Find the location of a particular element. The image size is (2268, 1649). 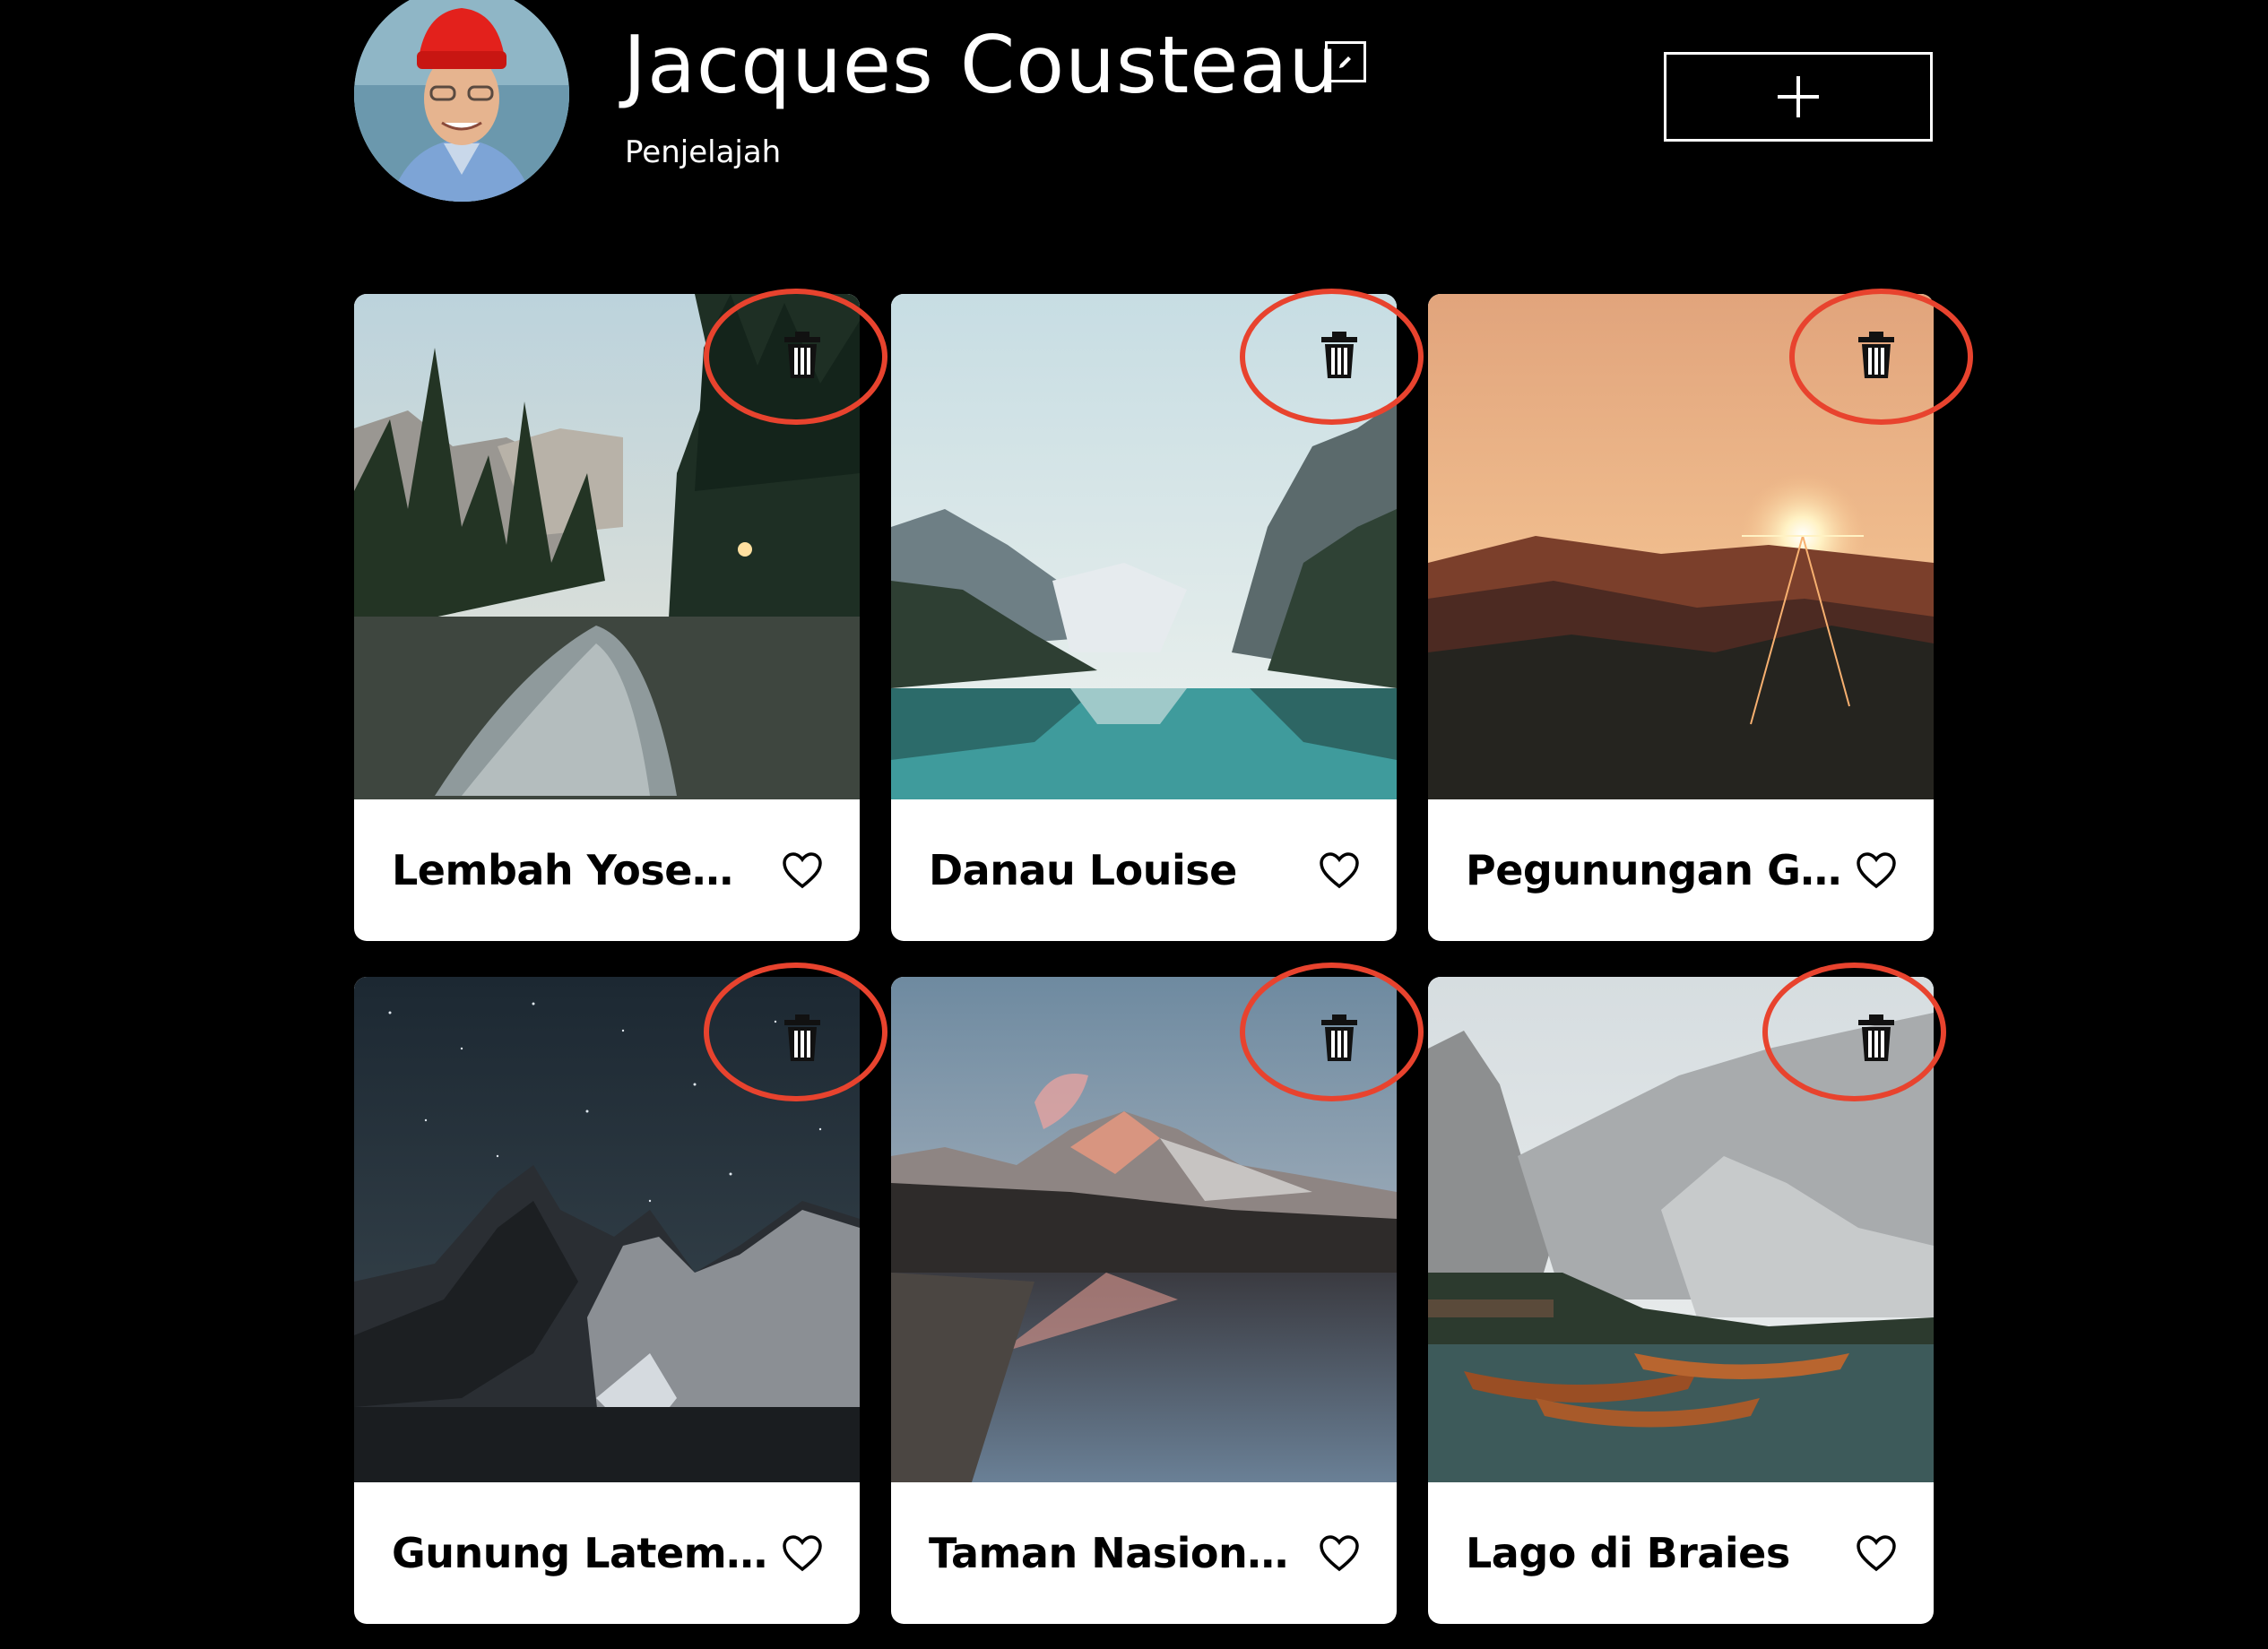

place-card: Lago di Braies is located at coordinates (1681, 1300).